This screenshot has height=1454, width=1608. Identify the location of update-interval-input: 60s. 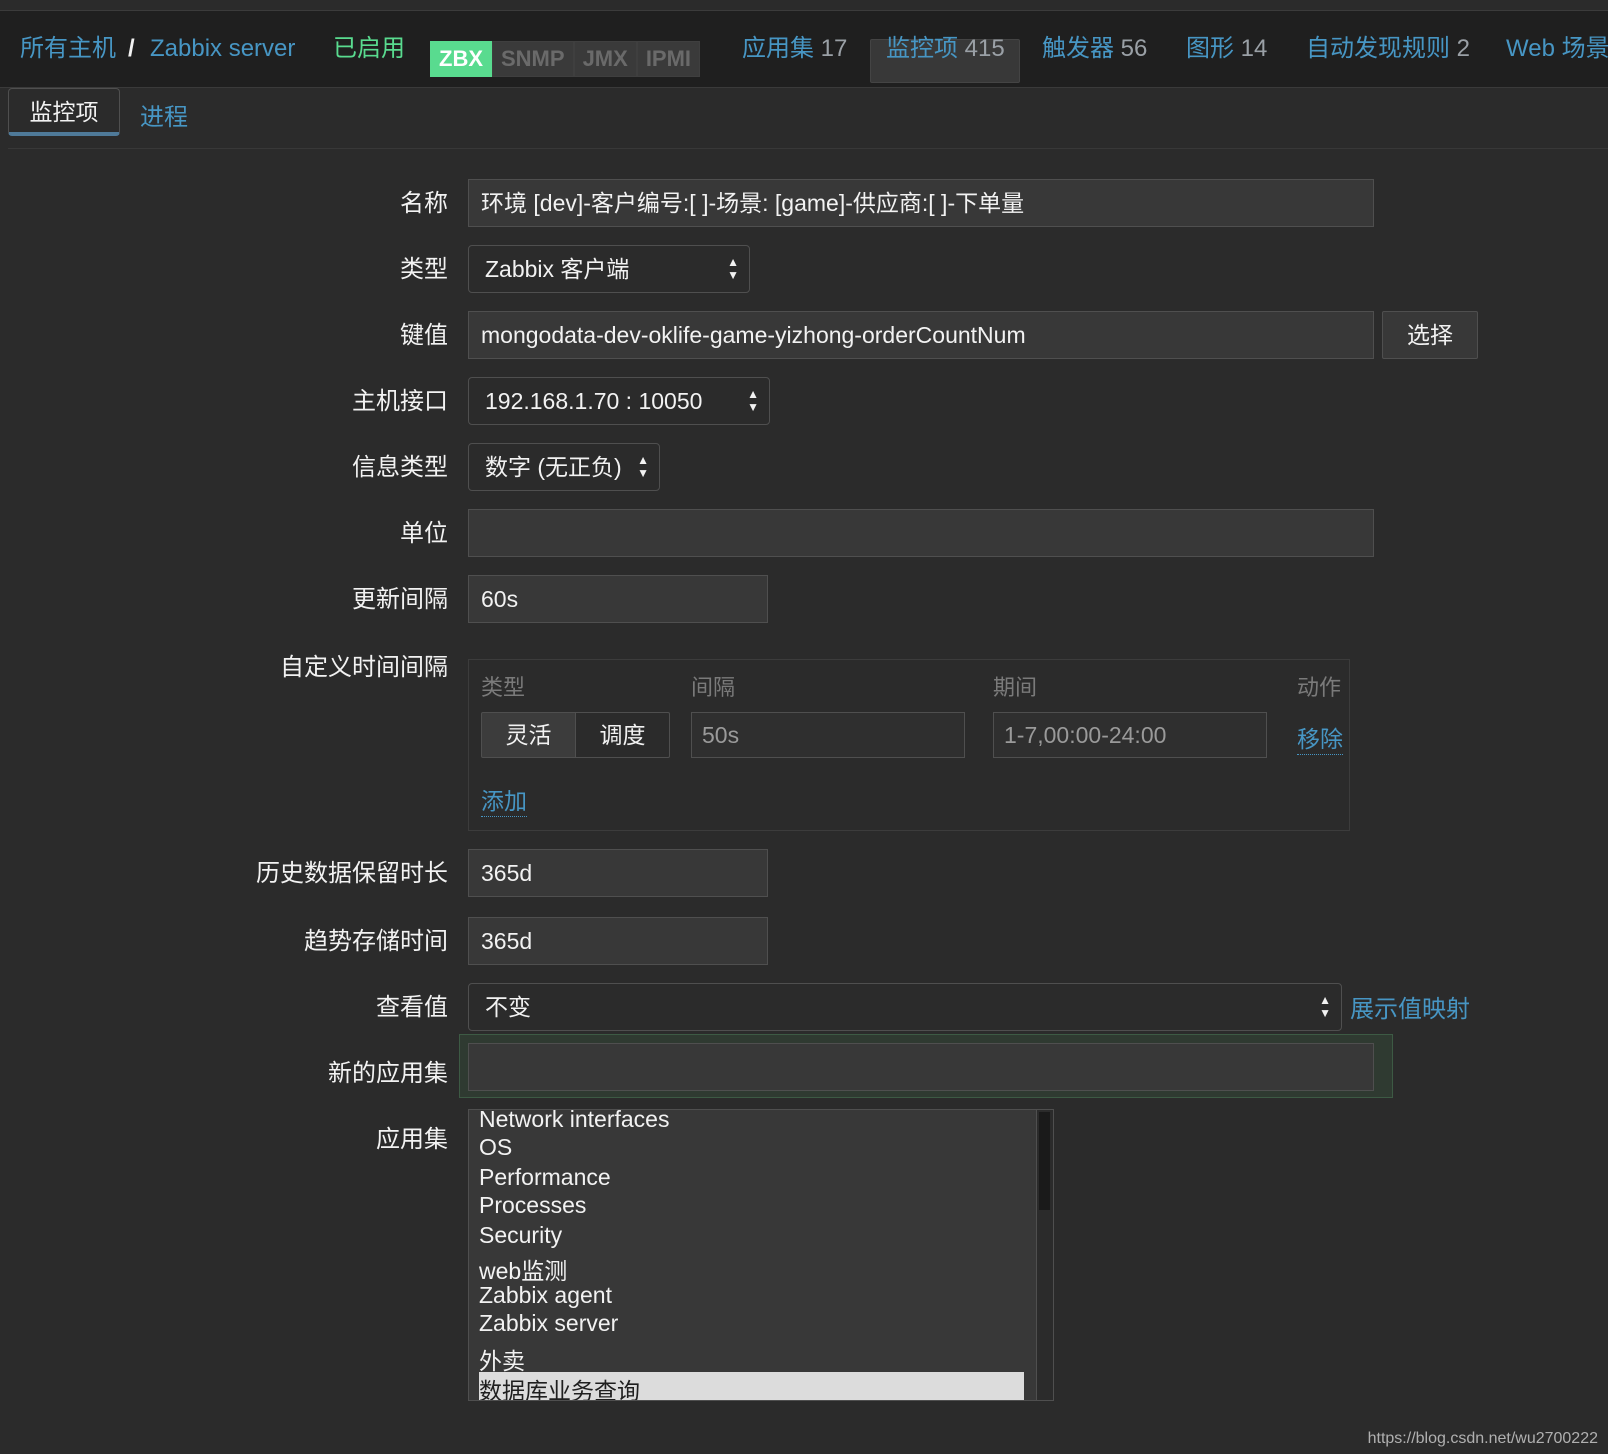
(618, 599).